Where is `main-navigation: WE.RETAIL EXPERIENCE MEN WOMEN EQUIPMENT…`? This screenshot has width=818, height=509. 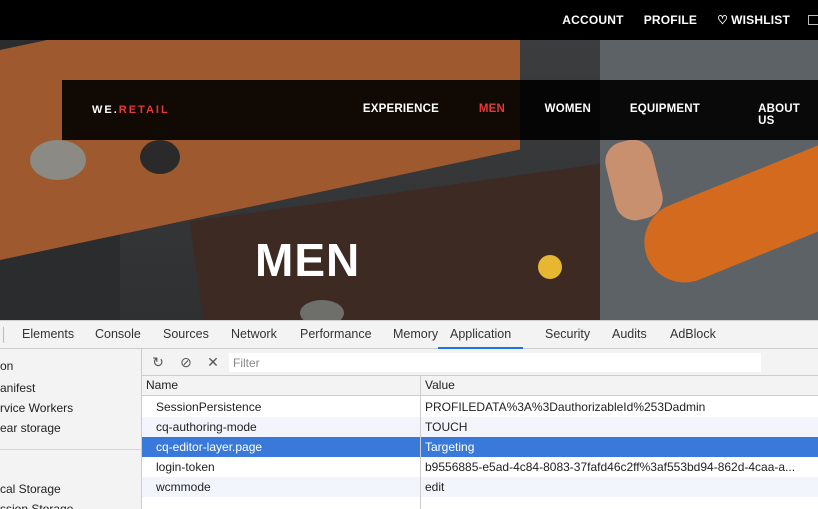 main-navigation: WE.RETAIL EXPERIENCE MEN WOMEN EQUIPMENT… is located at coordinates (440, 110).